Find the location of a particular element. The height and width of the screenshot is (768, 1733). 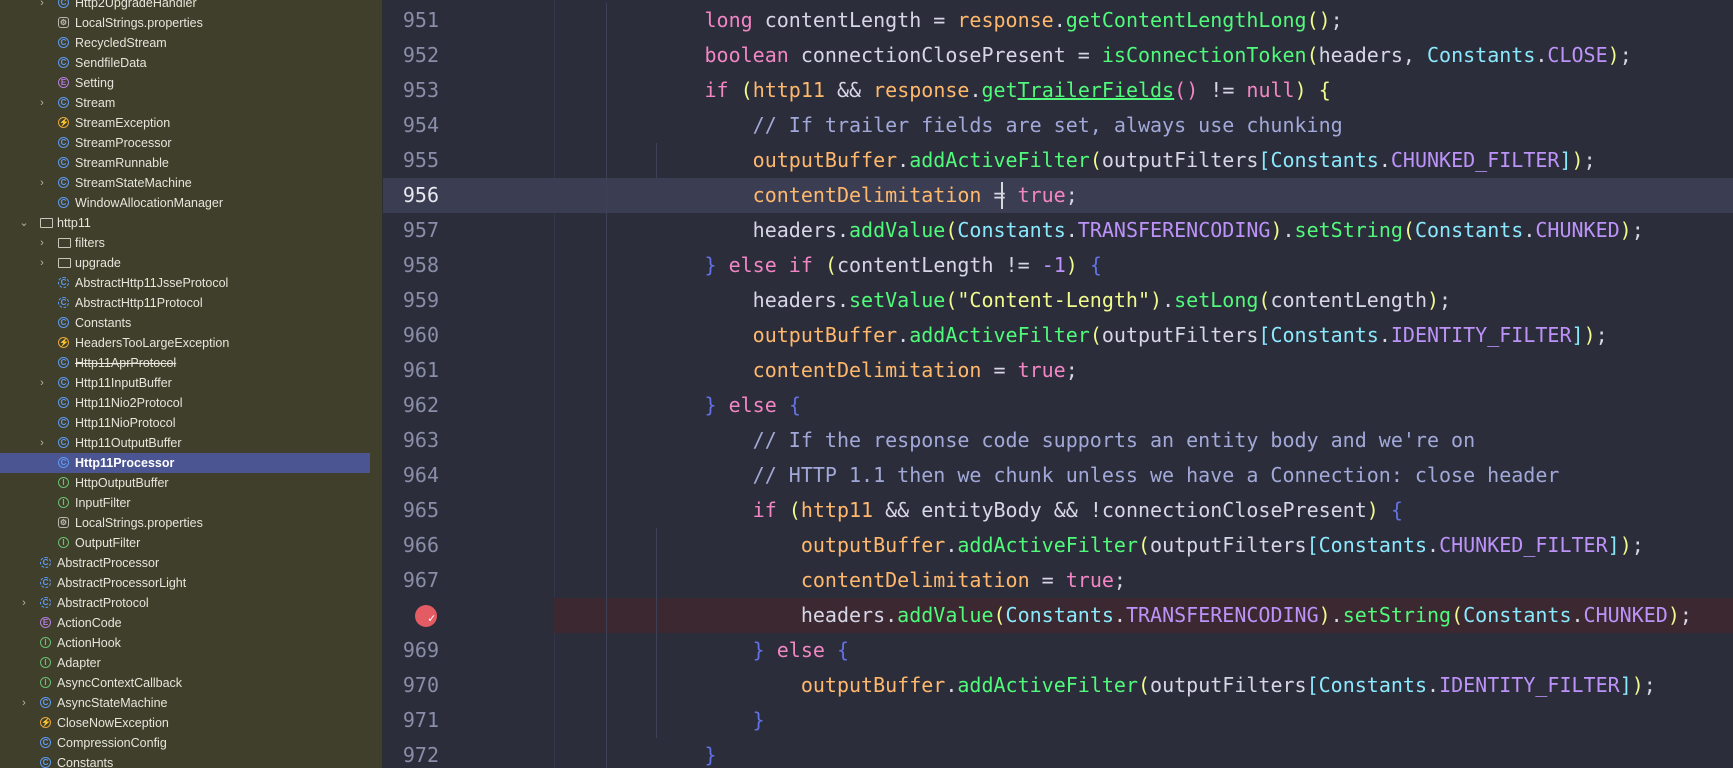

tree-item: I OutputFilter is located at coordinates (185, 543).